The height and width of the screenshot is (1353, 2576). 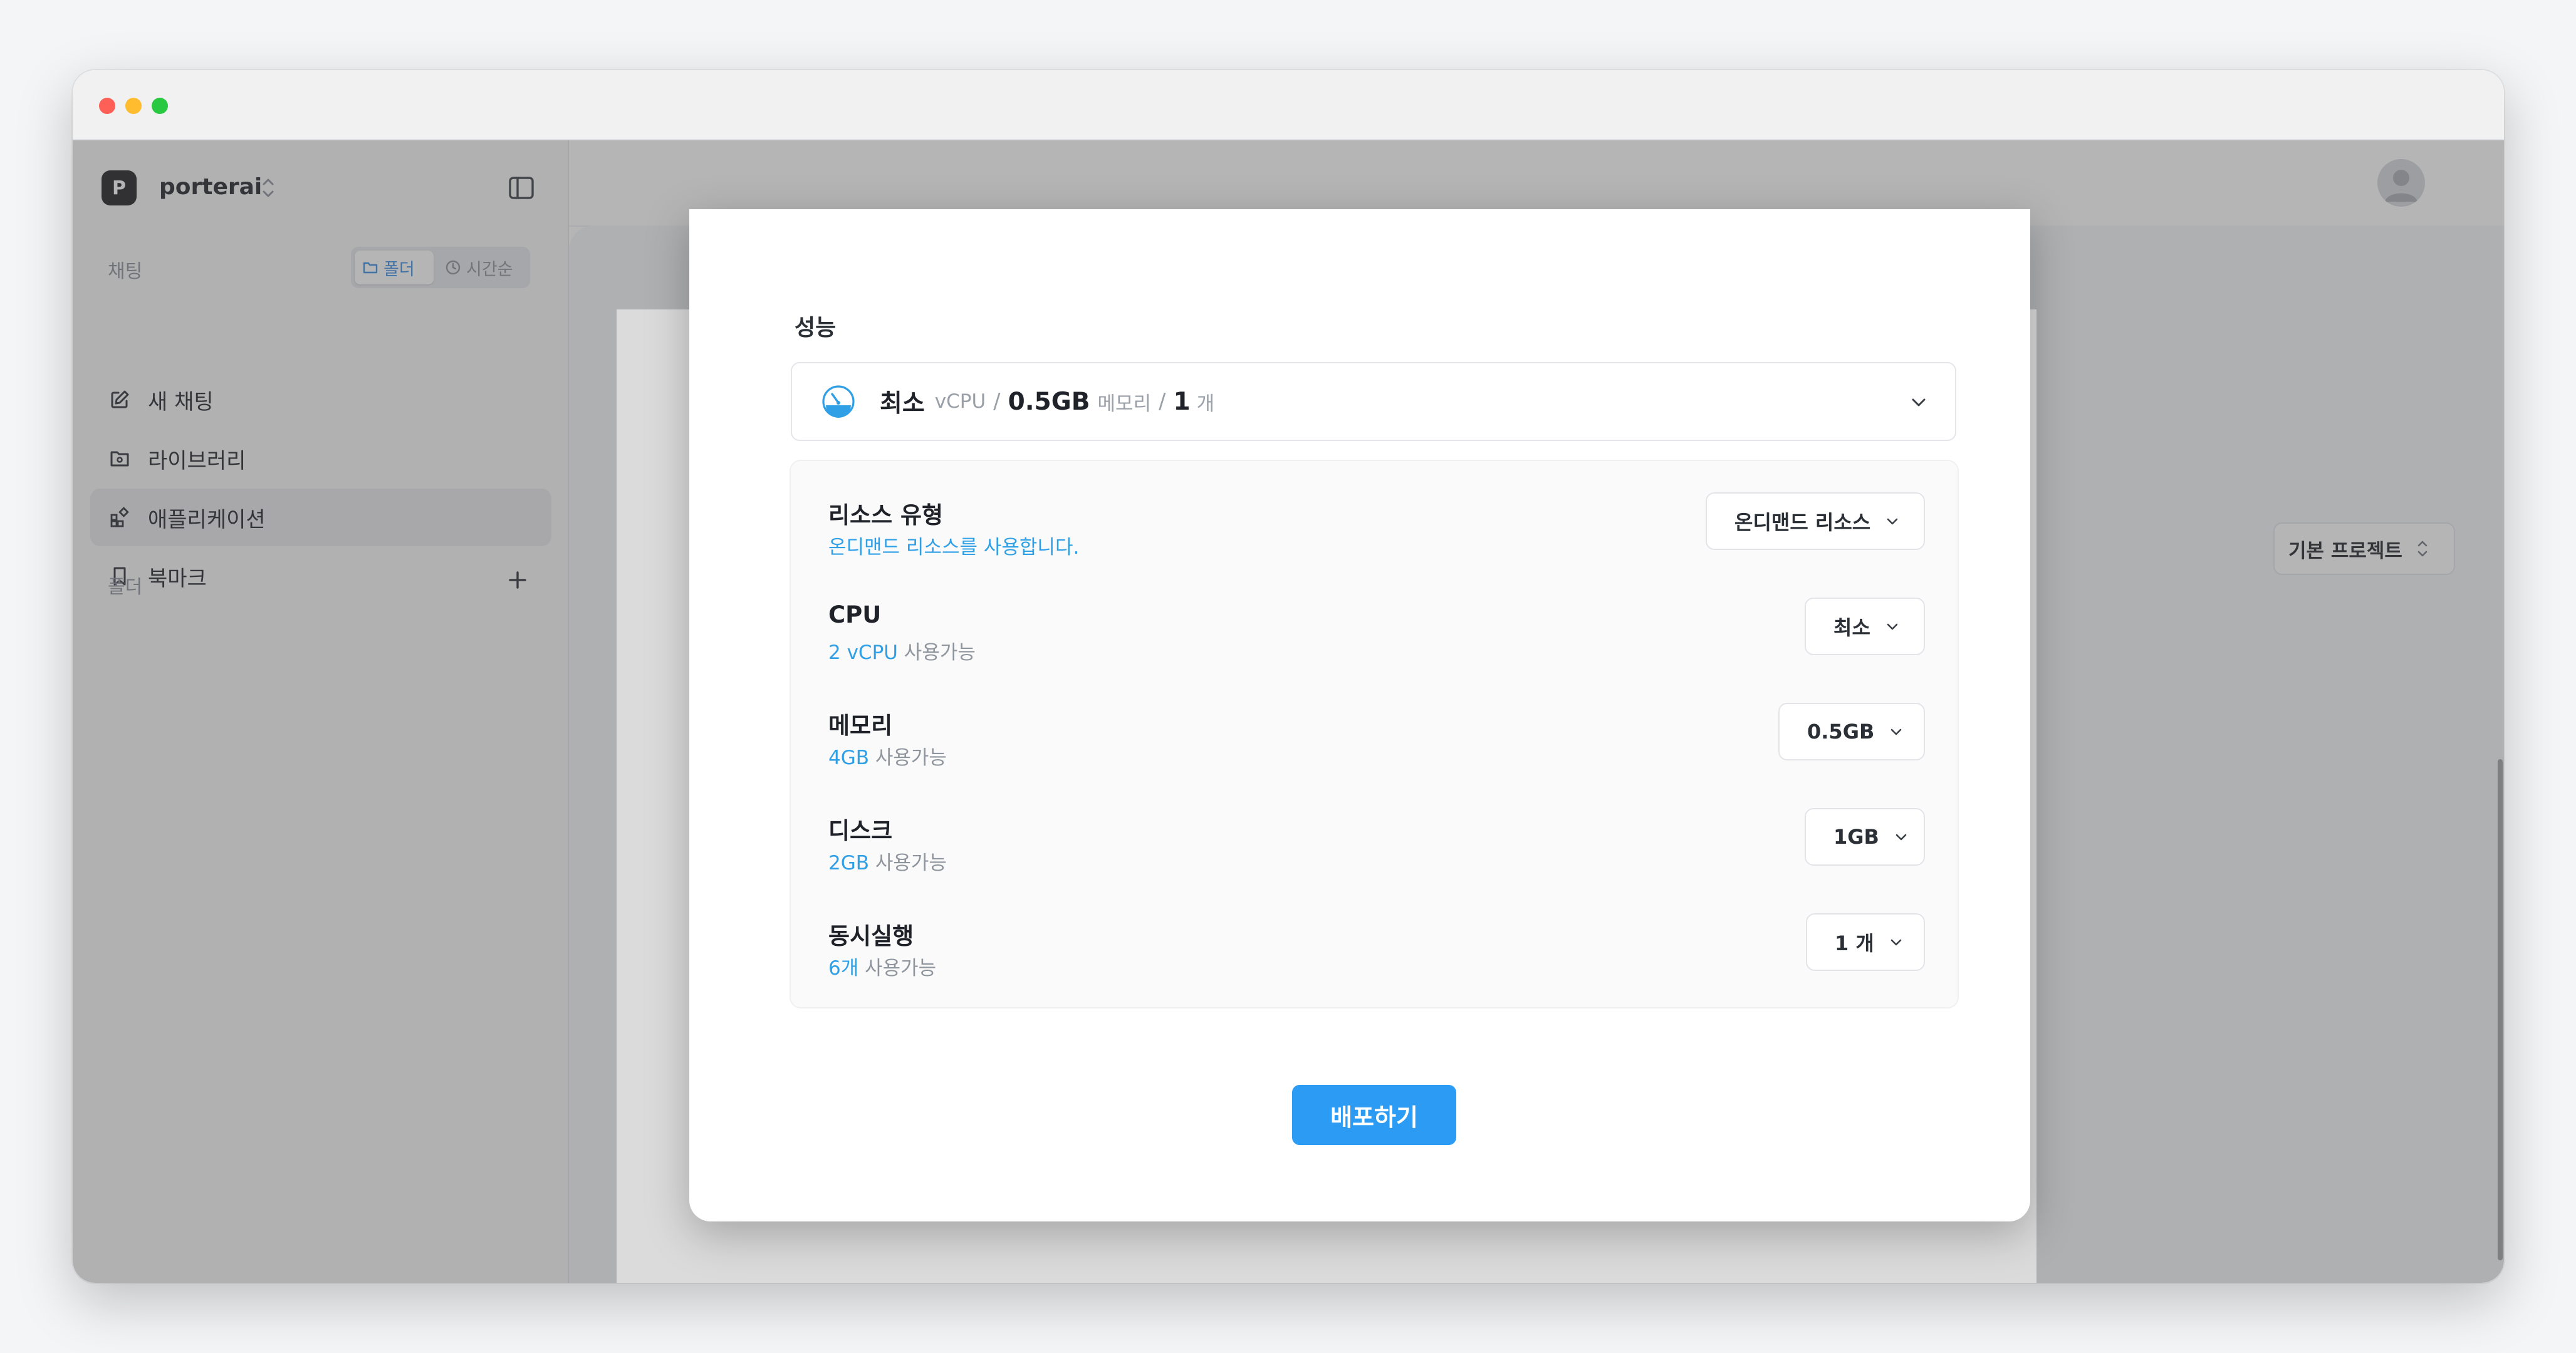 I want to click on gauge-icon, so click(x=838, y=401).